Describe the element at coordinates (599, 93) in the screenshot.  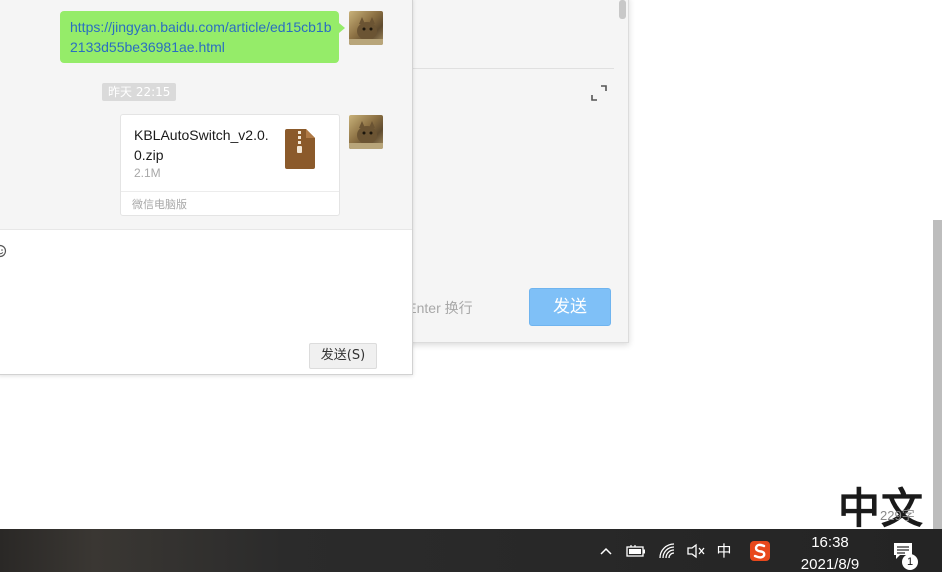
I see `expand-icon` at that location.